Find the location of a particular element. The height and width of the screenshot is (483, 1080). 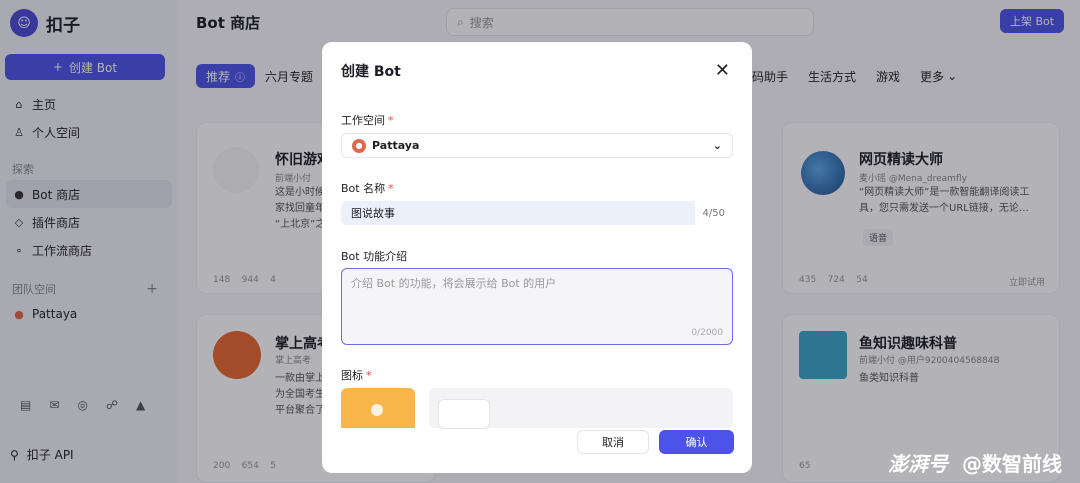

bot-desc-counter: 0/2000 is located at coordinates (707, 333).